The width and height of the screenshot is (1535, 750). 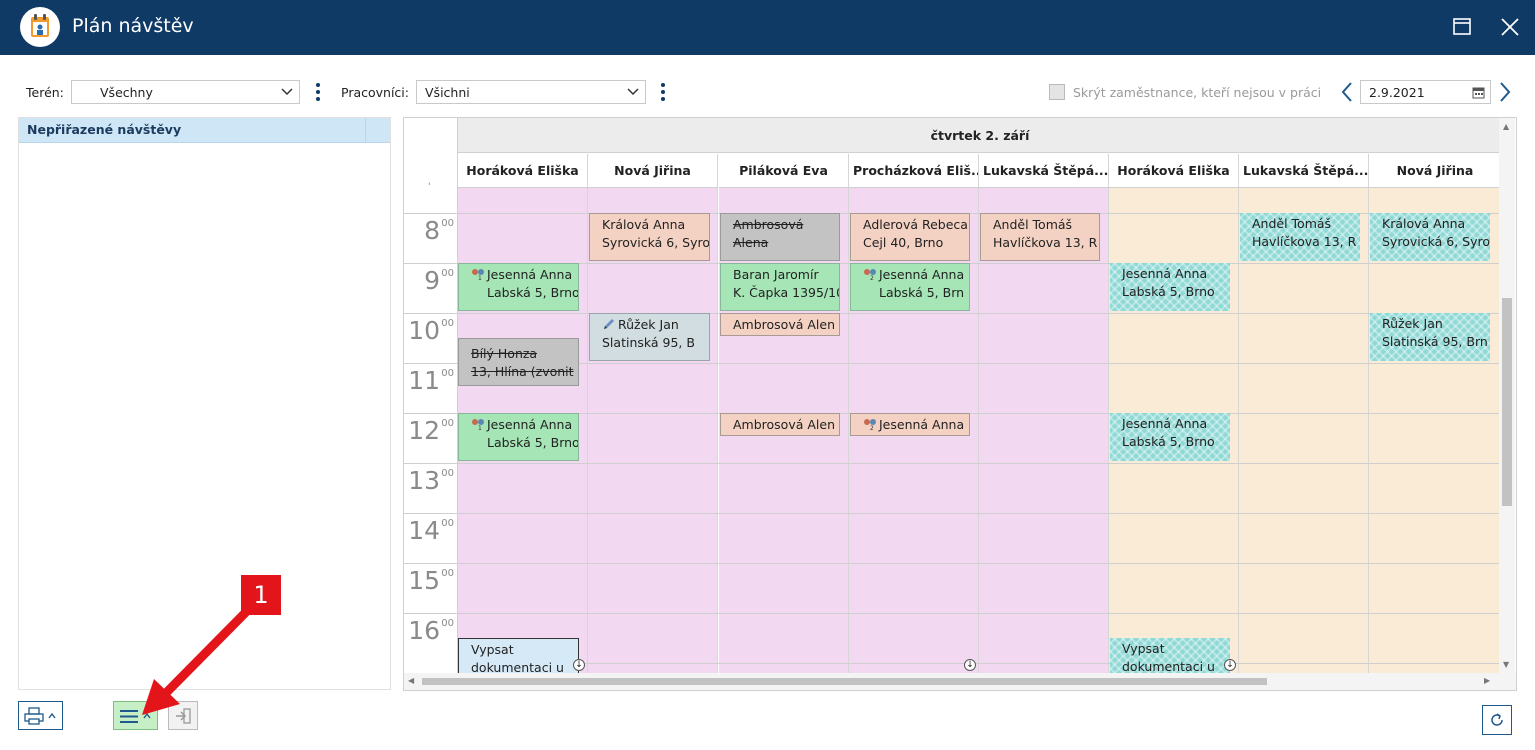 I want to click on header-divider, so click(x=365, y=130).